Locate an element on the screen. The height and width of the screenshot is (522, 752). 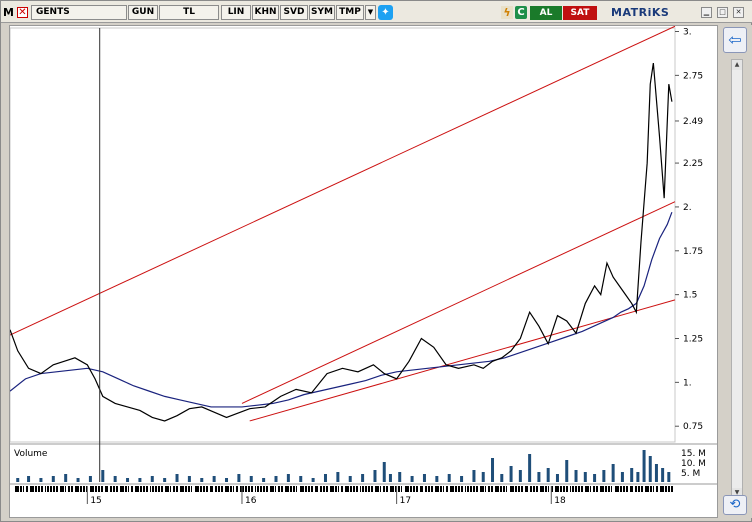
brand-logo: MATRiKS is located at coordinates (640, 12).